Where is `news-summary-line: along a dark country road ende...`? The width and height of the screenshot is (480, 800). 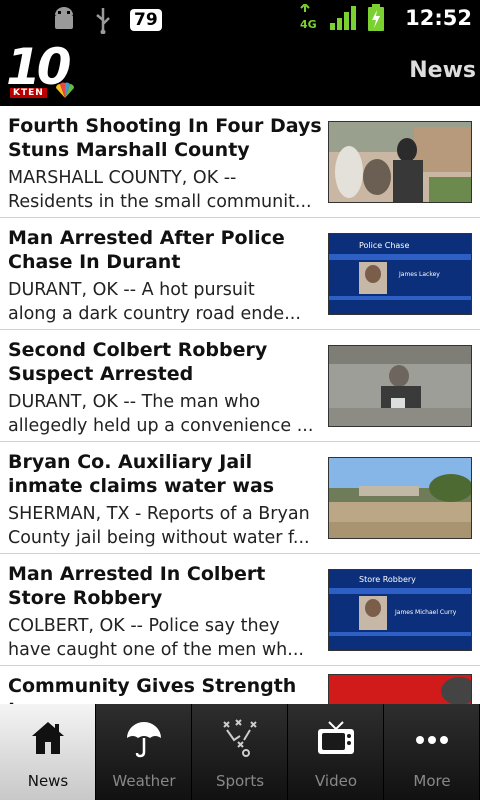
news-summary-line: along a dark country road ende... is located at coordinates (154, 314).